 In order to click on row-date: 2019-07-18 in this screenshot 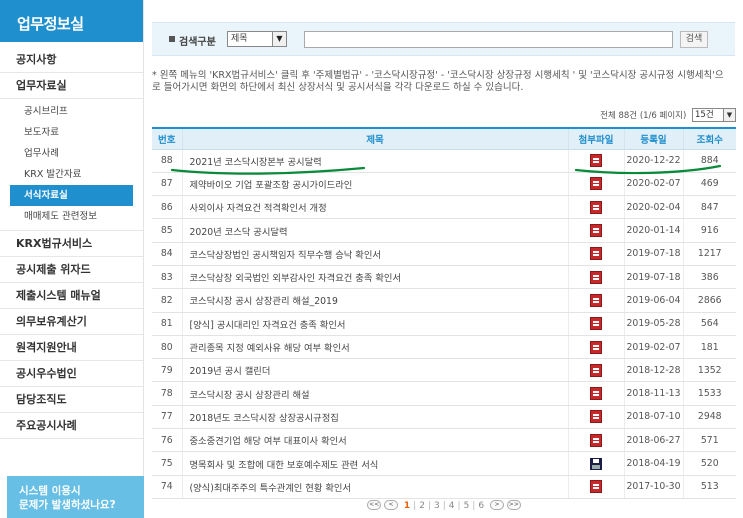, I will do `click(653, 254)`.